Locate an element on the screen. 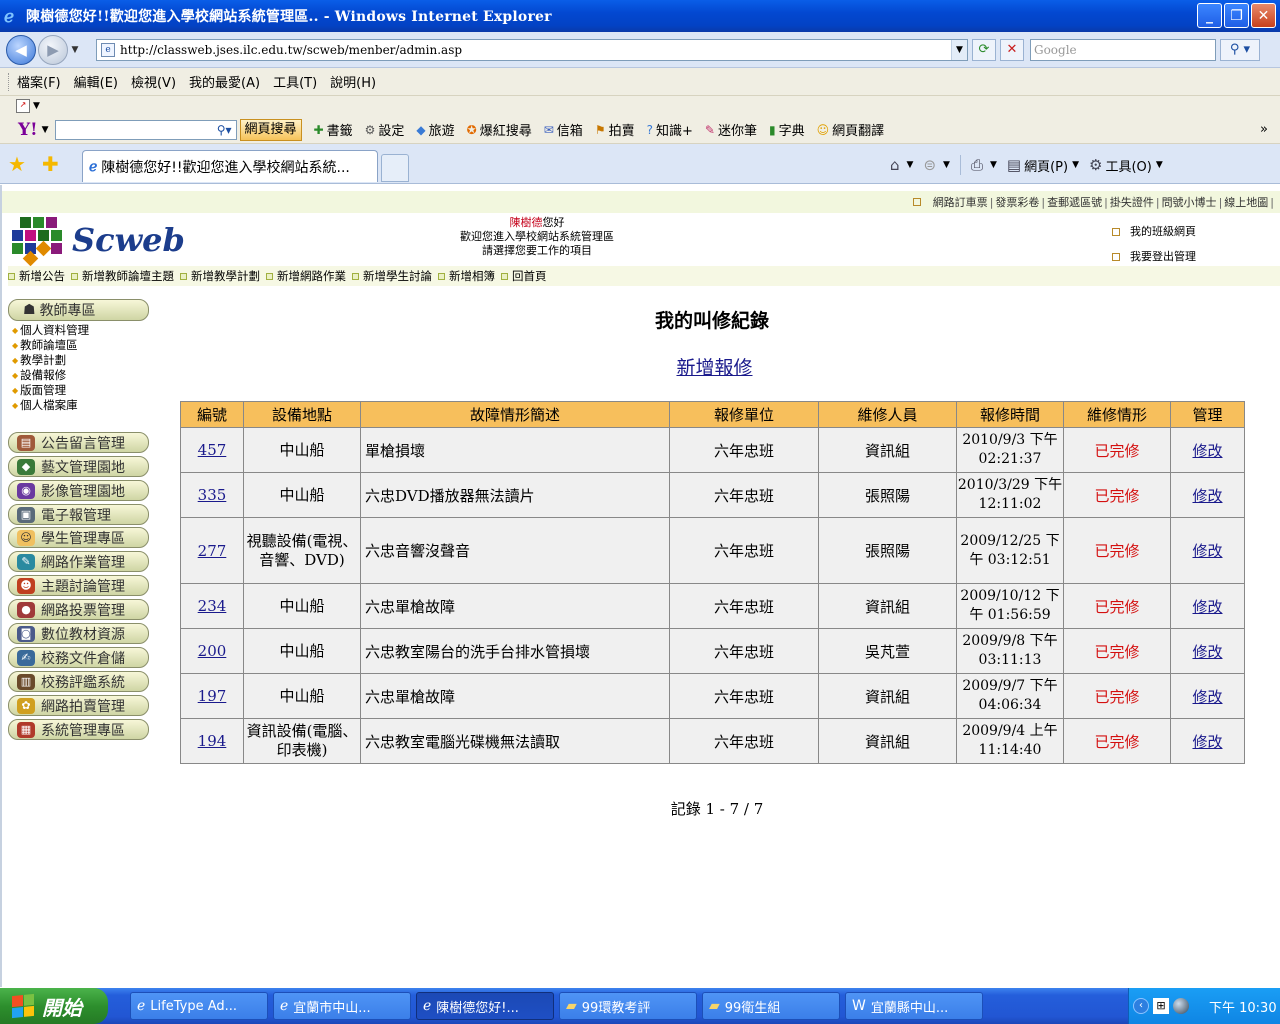  row-id-link: 234 is located at coordinates (212, 606).